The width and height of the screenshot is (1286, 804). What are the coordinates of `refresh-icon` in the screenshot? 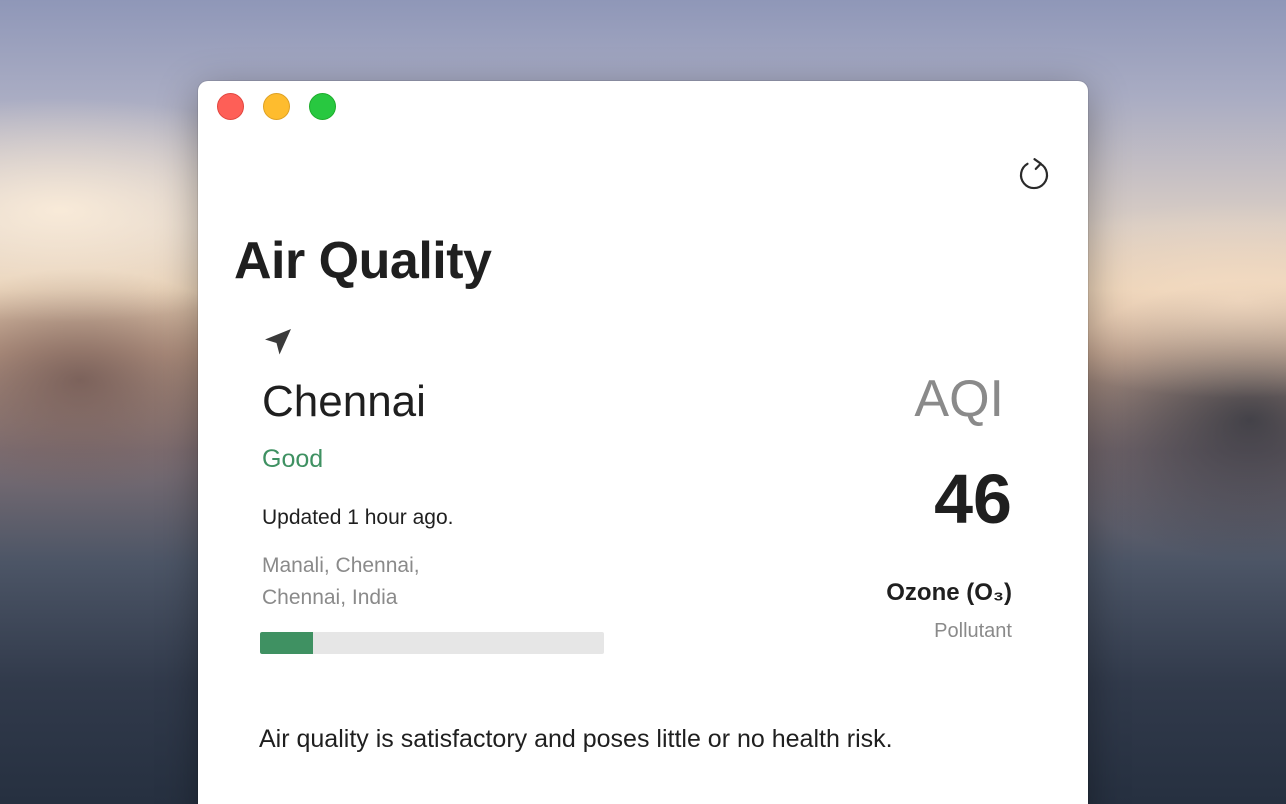 It's located at (1034, 174).